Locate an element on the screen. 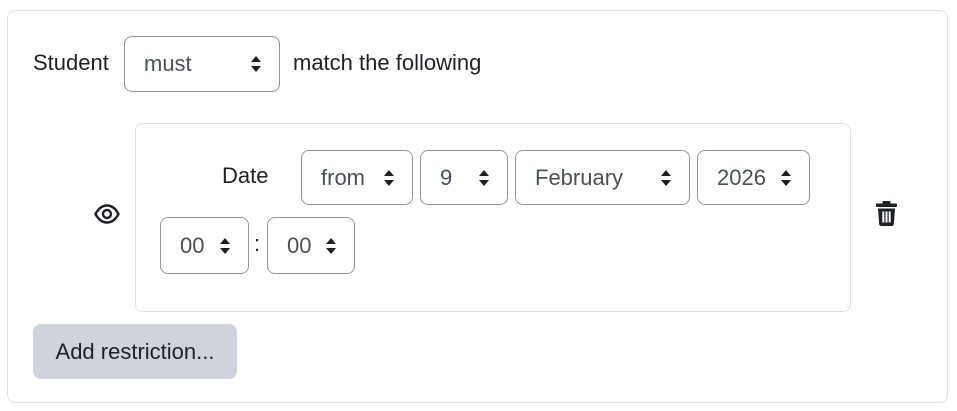  month-value: February is located at coordinates (579, 177).